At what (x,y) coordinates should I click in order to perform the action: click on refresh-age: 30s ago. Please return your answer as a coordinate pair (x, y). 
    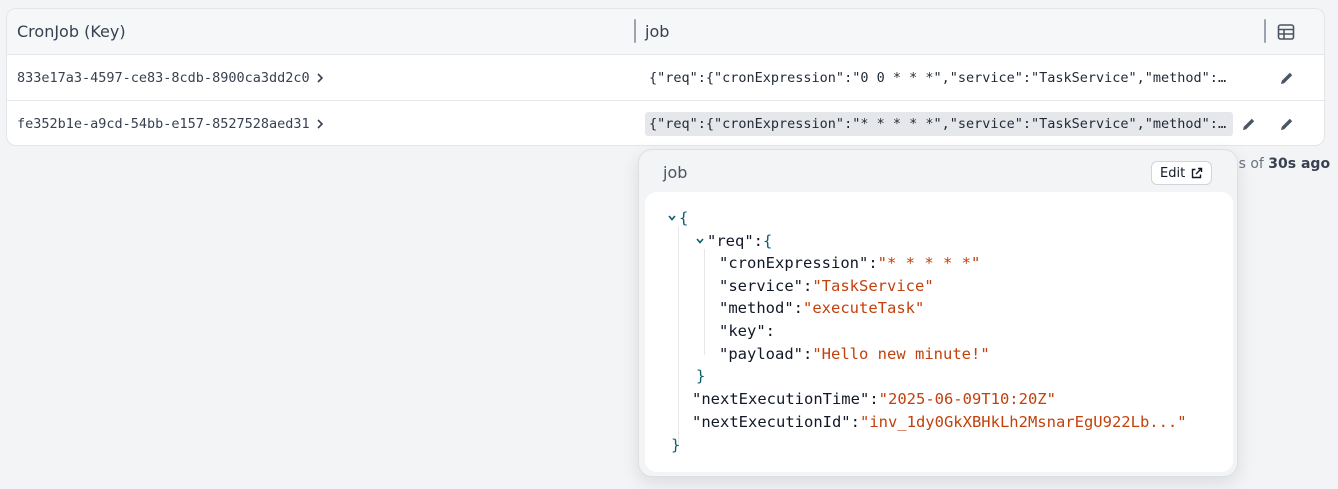
    Looking at the image, I should click on (1299, 164).